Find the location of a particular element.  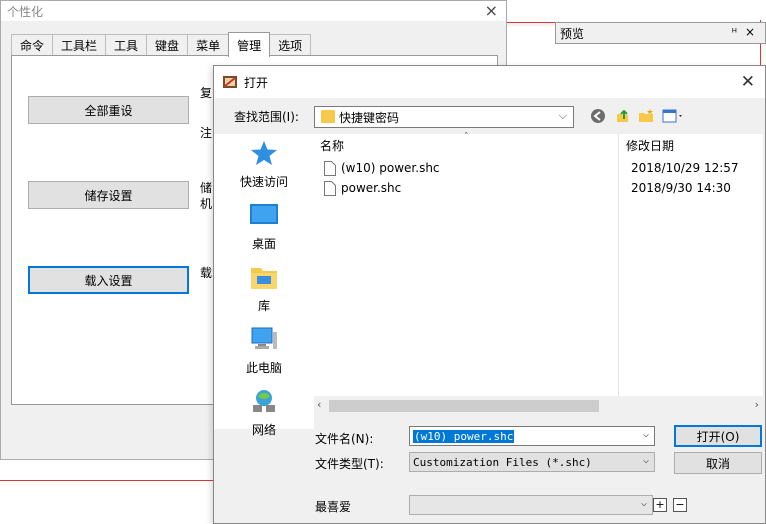

place-libraries: 库 is located at coordinates (264, 289).